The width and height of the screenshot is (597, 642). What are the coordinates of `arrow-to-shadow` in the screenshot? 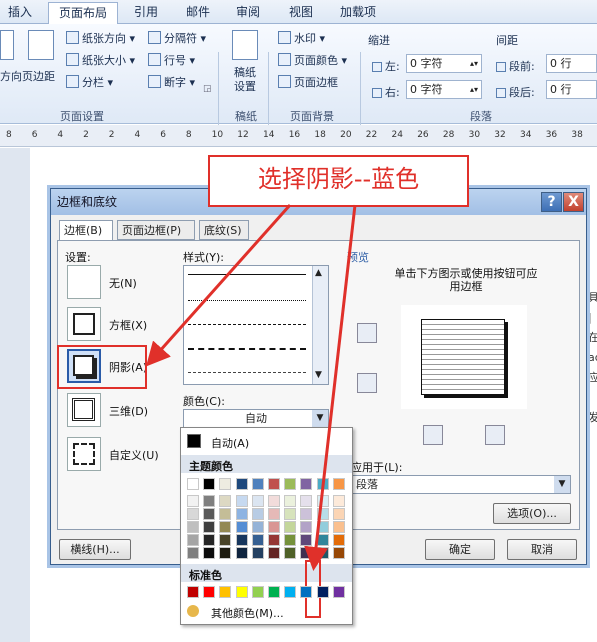 It's located at (219, 285).